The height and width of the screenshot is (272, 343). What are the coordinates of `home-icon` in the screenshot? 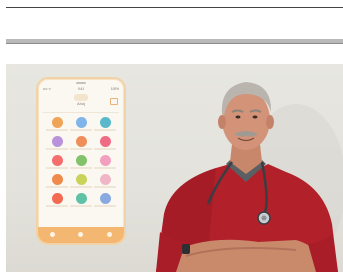 It's located at (52, 234).